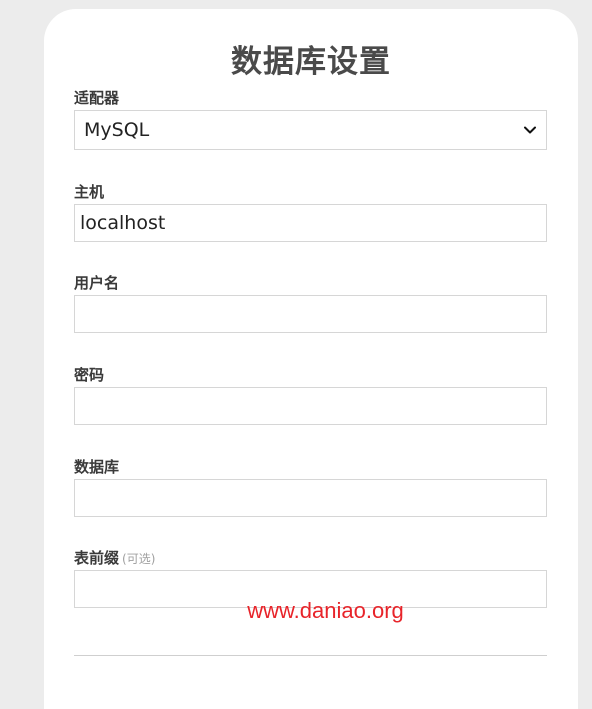  Describe the element at coordinates (89, 375) in the screenshot. I see `password-label: 密码` at that location.